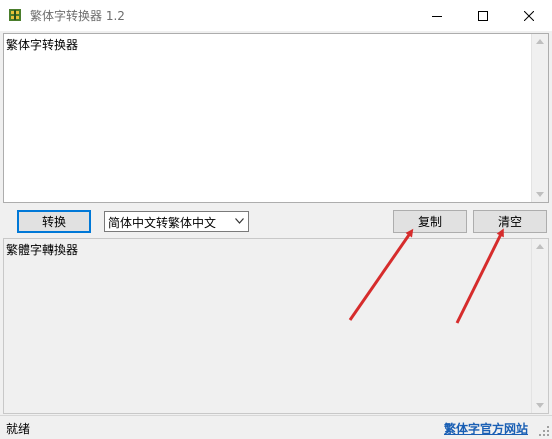  I want to click on maximize-icon, so click(483, 15).